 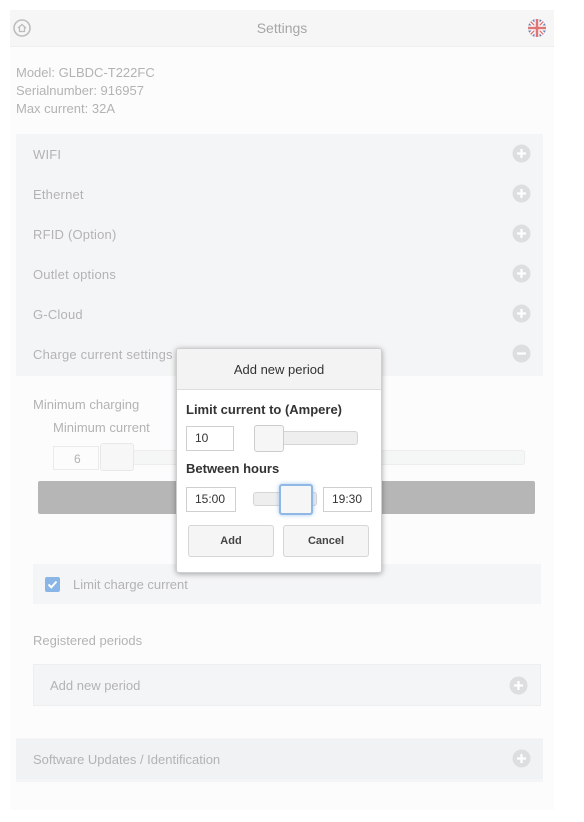 I want to click on cancel-button: Cancel, so click(x=326, y=541).